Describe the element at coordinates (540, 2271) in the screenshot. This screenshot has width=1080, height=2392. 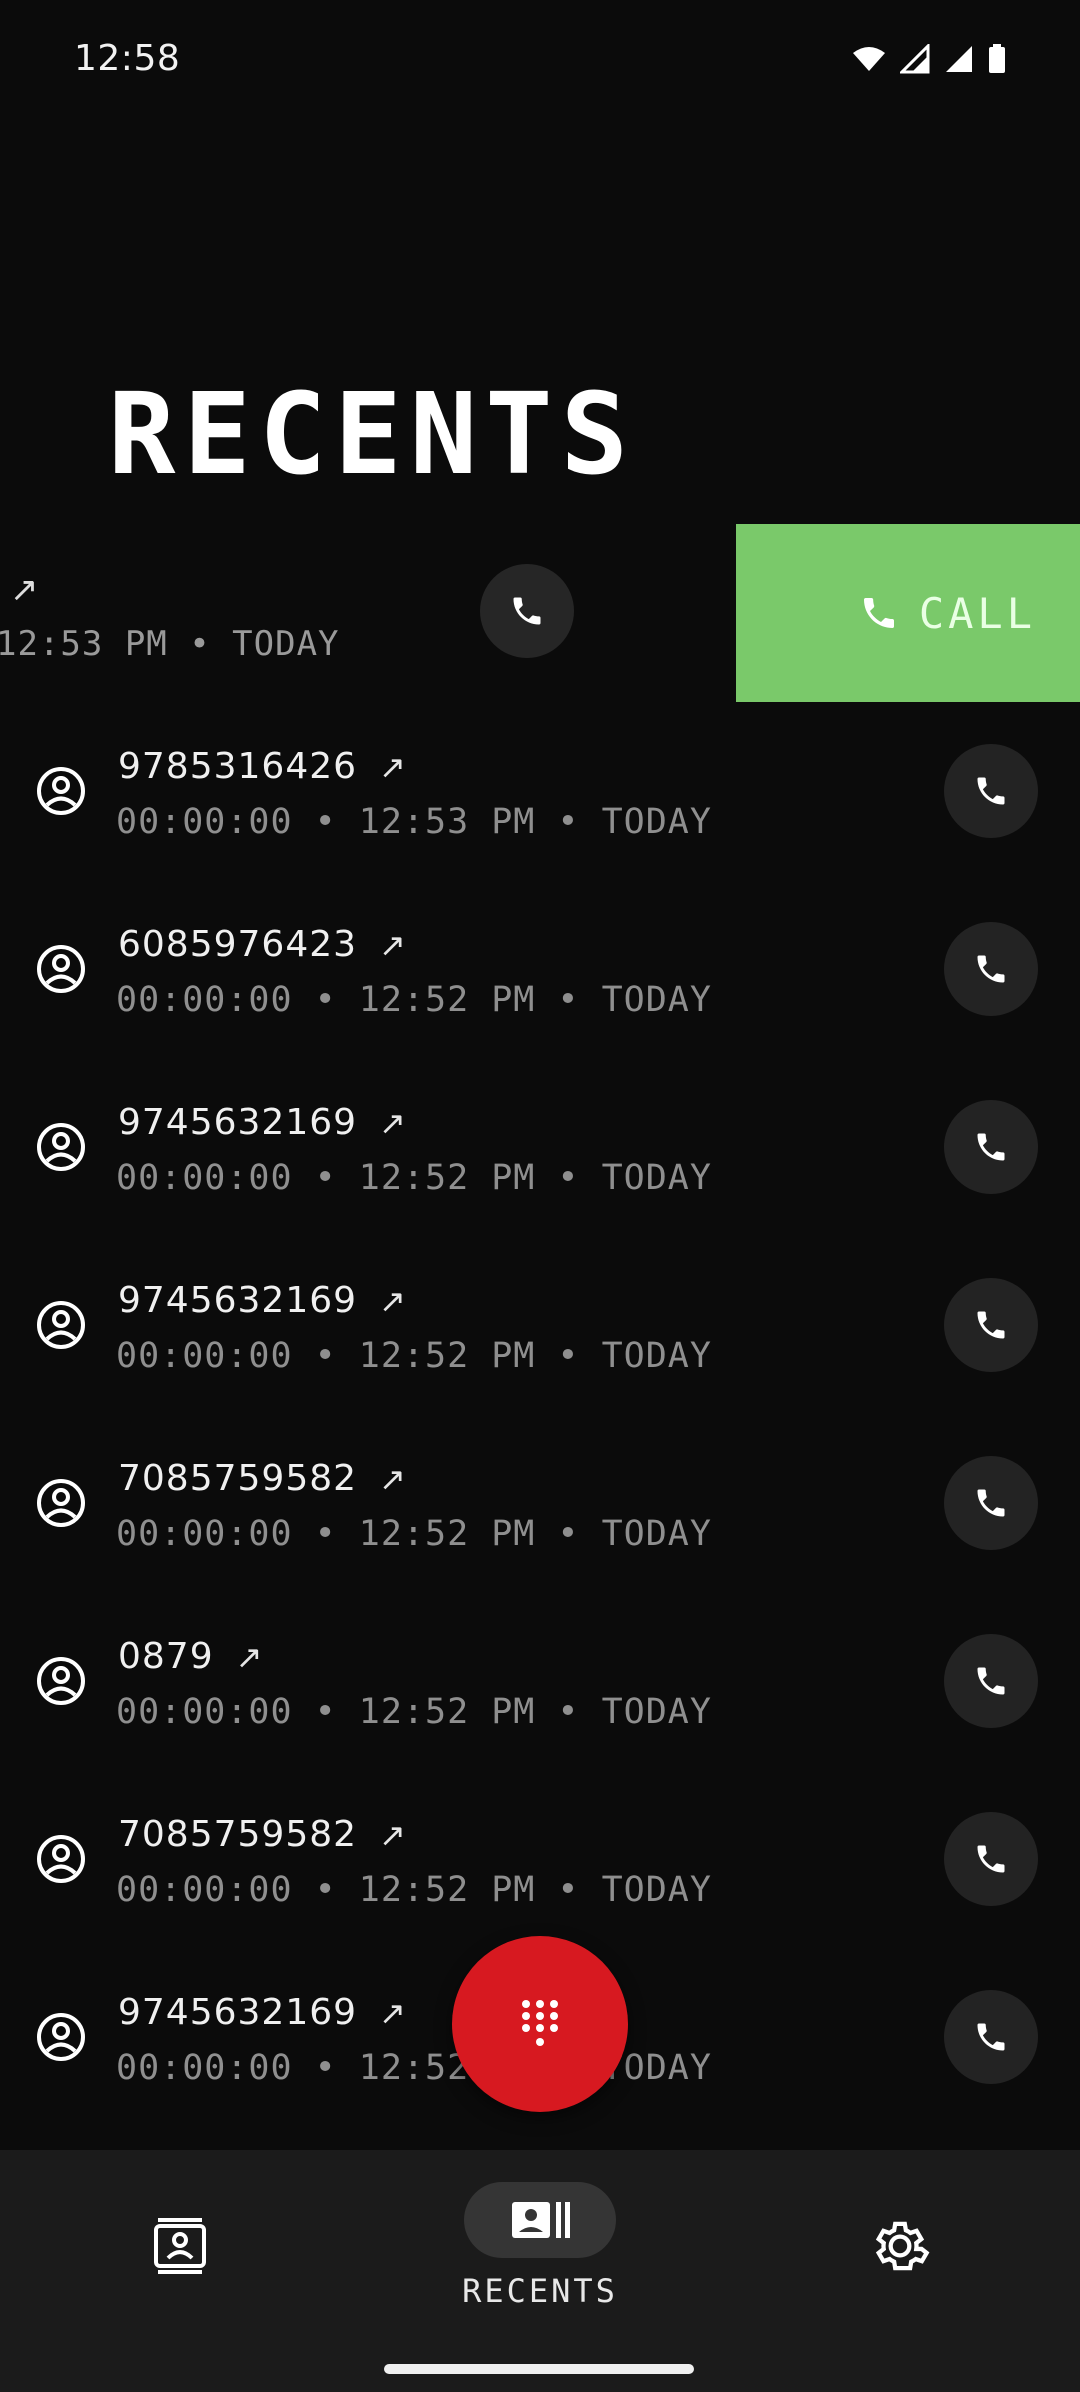
I see `bottom-navigation: RECENTS` at that location.